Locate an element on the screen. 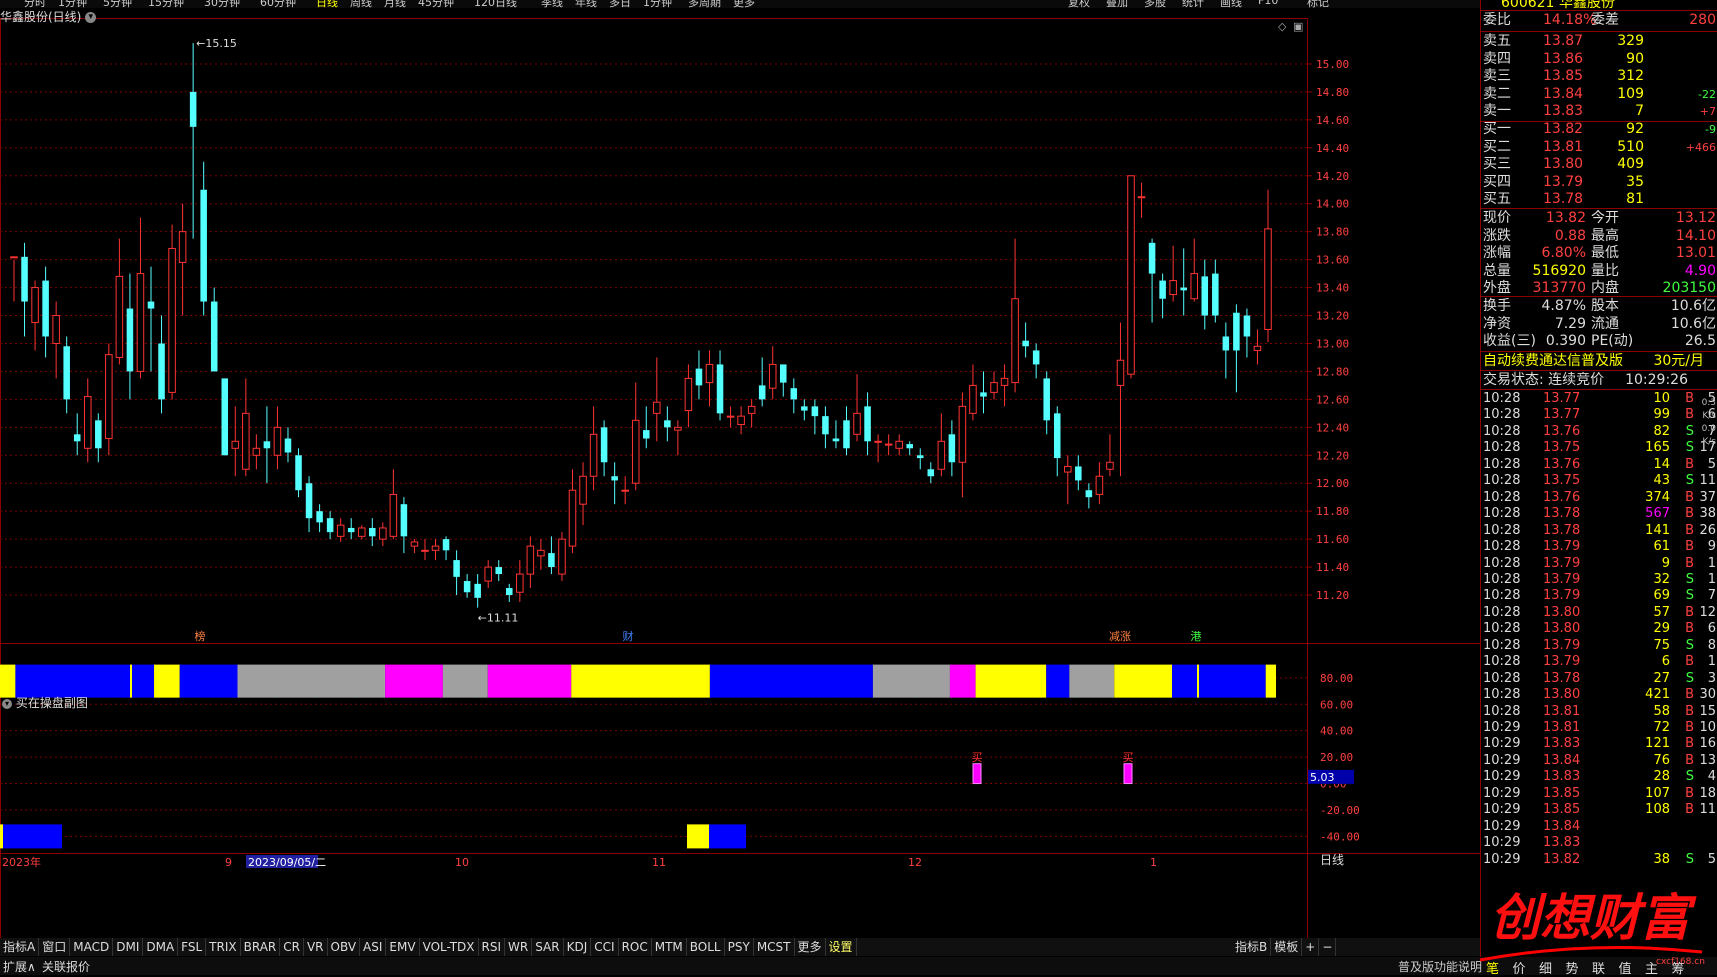 The height and width of the screenshot is (977, 1717). period-tab: 更多 is located at coordinates (744, 4).